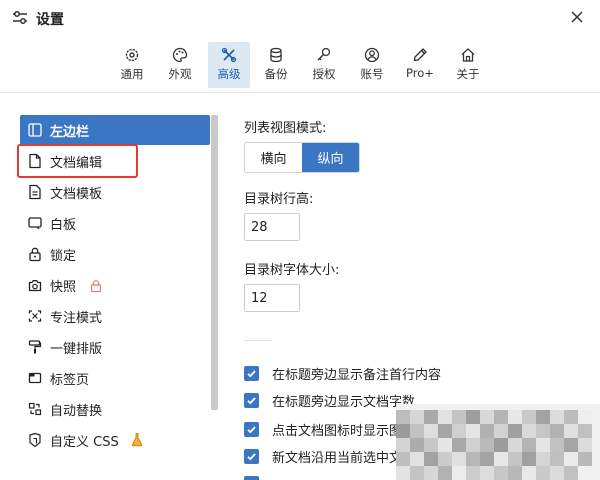 The height and width of the screenshot is (480, 600). I want to click on sliders-icon, so click(20, 18).